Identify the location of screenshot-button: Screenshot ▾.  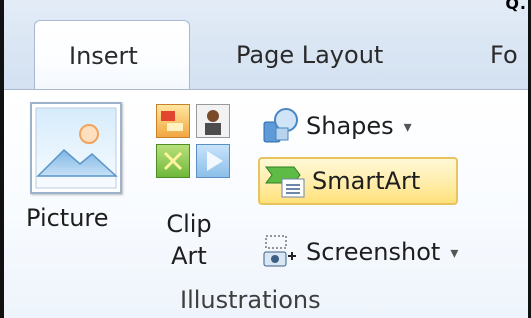
(388, 252).